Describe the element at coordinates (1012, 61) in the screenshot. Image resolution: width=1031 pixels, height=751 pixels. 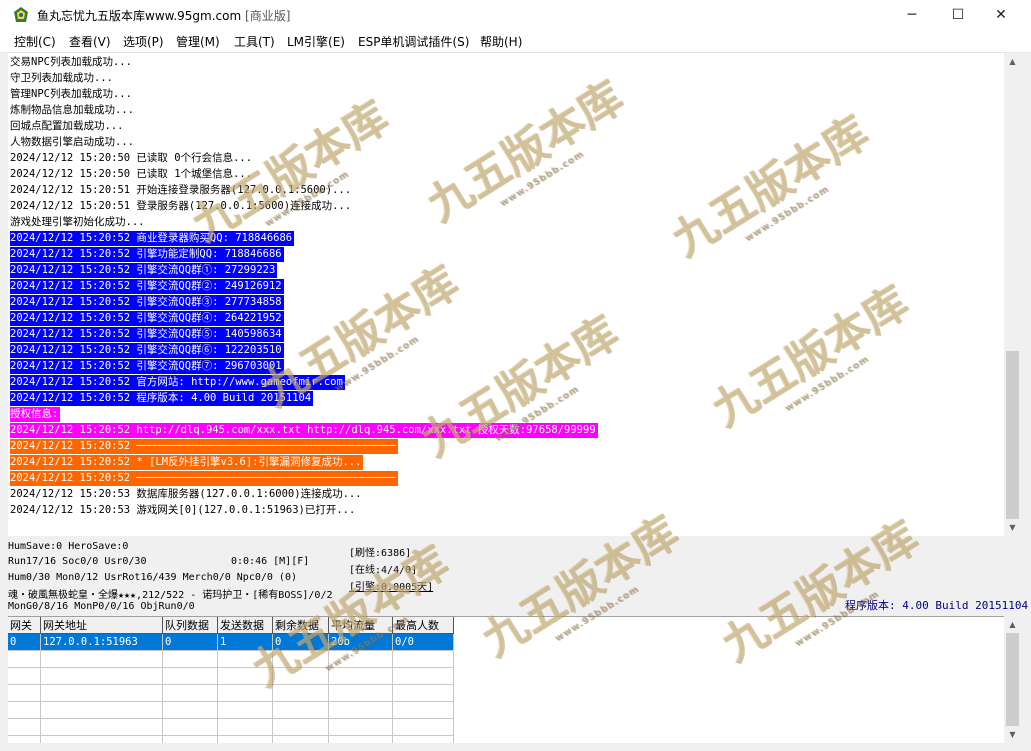
I see `scroll-up-icon: ▲` at that location.